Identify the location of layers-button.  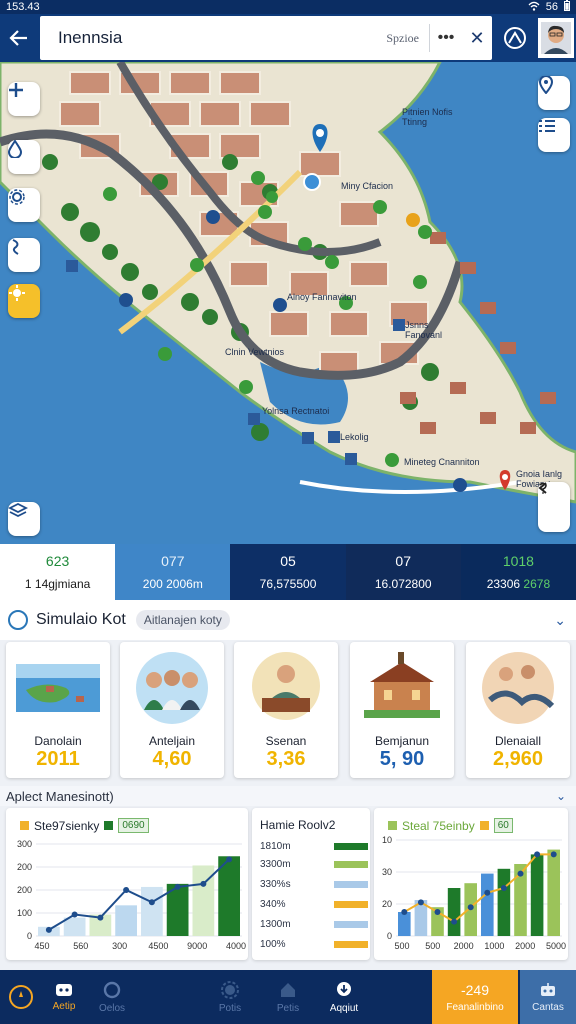
(24, 519).